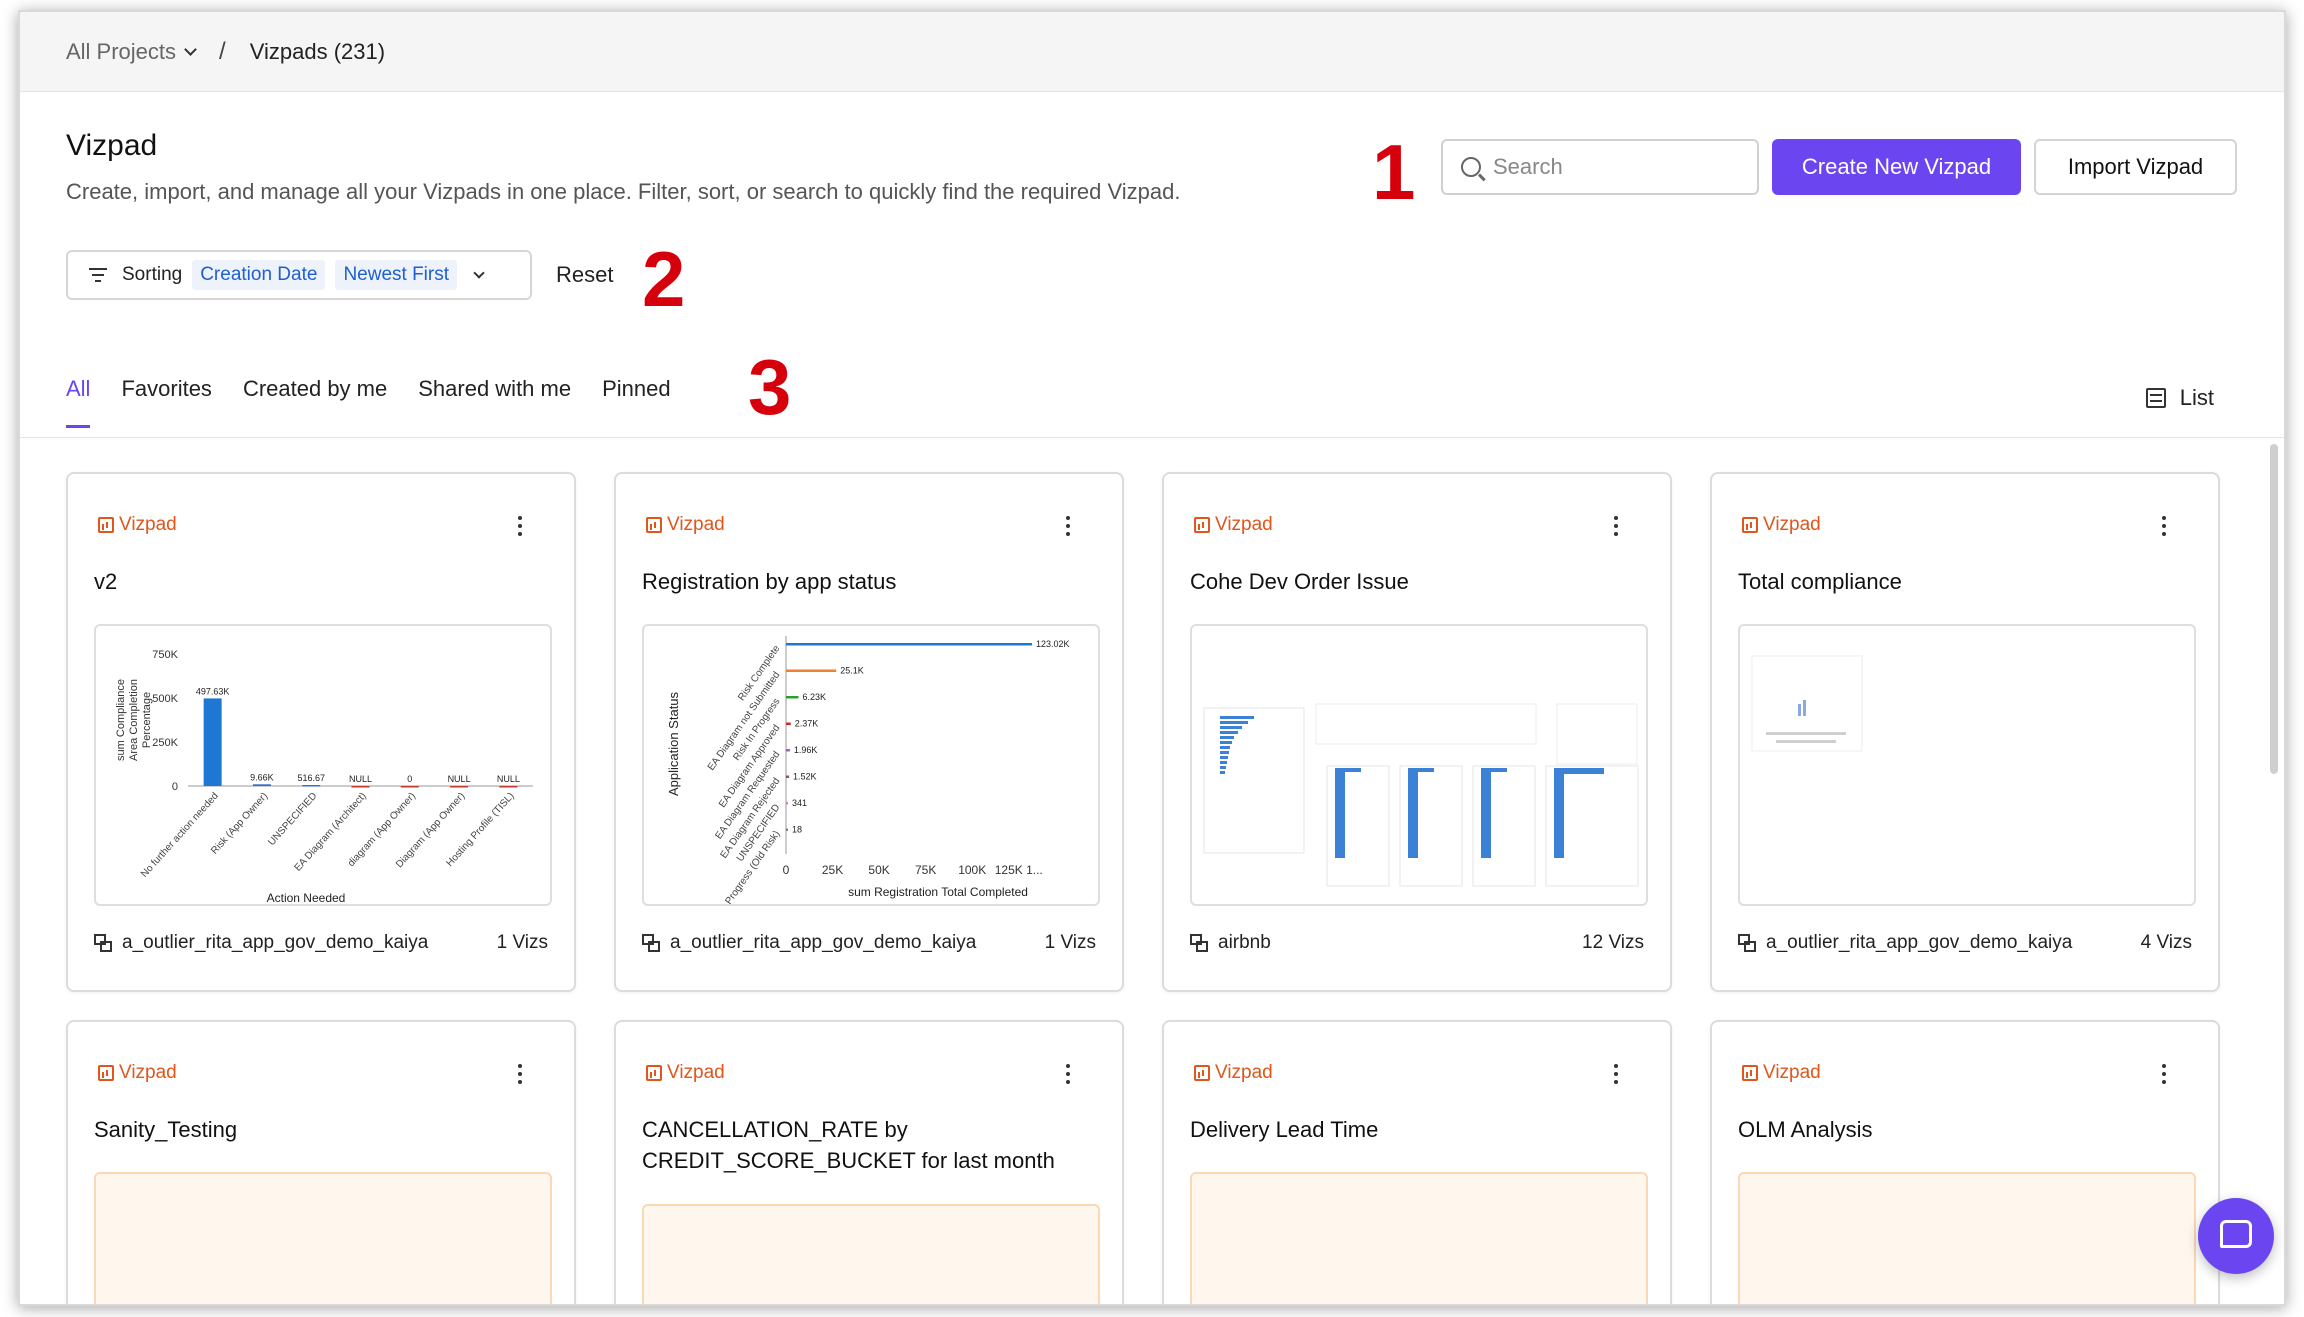 The image size is (2304, 1317). I want to click on list-icon, so click(2155, 398).